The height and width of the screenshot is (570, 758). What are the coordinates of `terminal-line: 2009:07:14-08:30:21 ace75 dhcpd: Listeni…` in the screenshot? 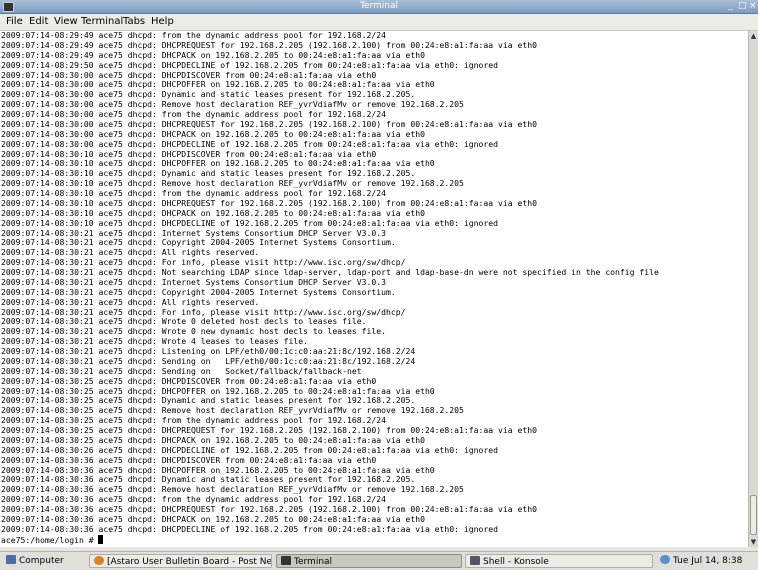 It's located at (208, 351).